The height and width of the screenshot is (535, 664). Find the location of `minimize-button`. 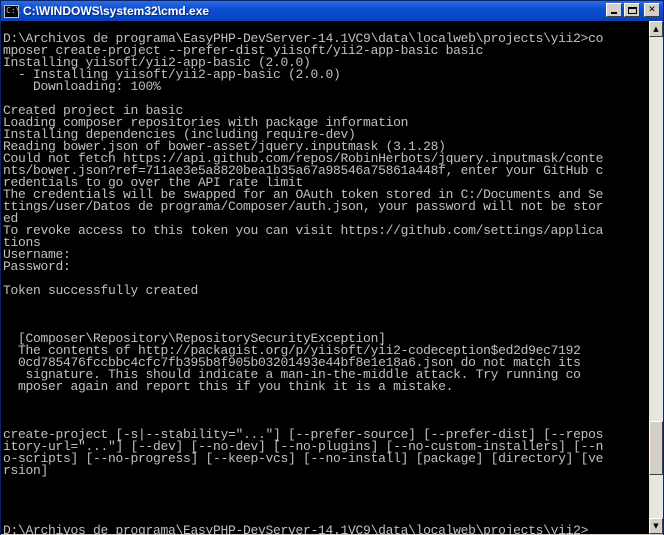

minimize-button is located at coordinates (614, 10).